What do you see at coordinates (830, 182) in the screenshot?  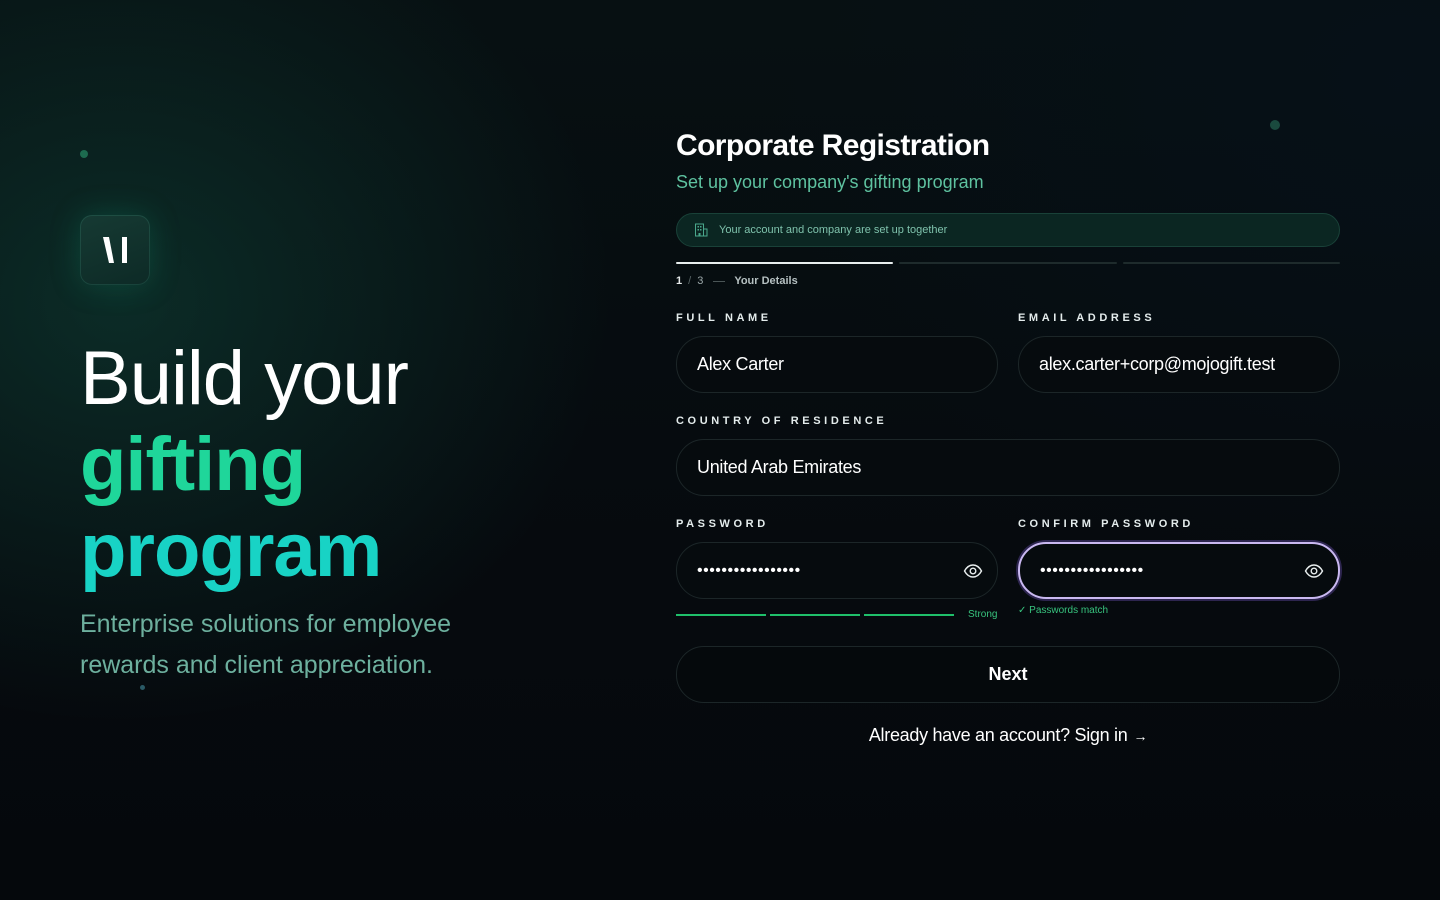 I see `form-subtitle: Set up your company's gifting program` at bounding box center [830, 182].